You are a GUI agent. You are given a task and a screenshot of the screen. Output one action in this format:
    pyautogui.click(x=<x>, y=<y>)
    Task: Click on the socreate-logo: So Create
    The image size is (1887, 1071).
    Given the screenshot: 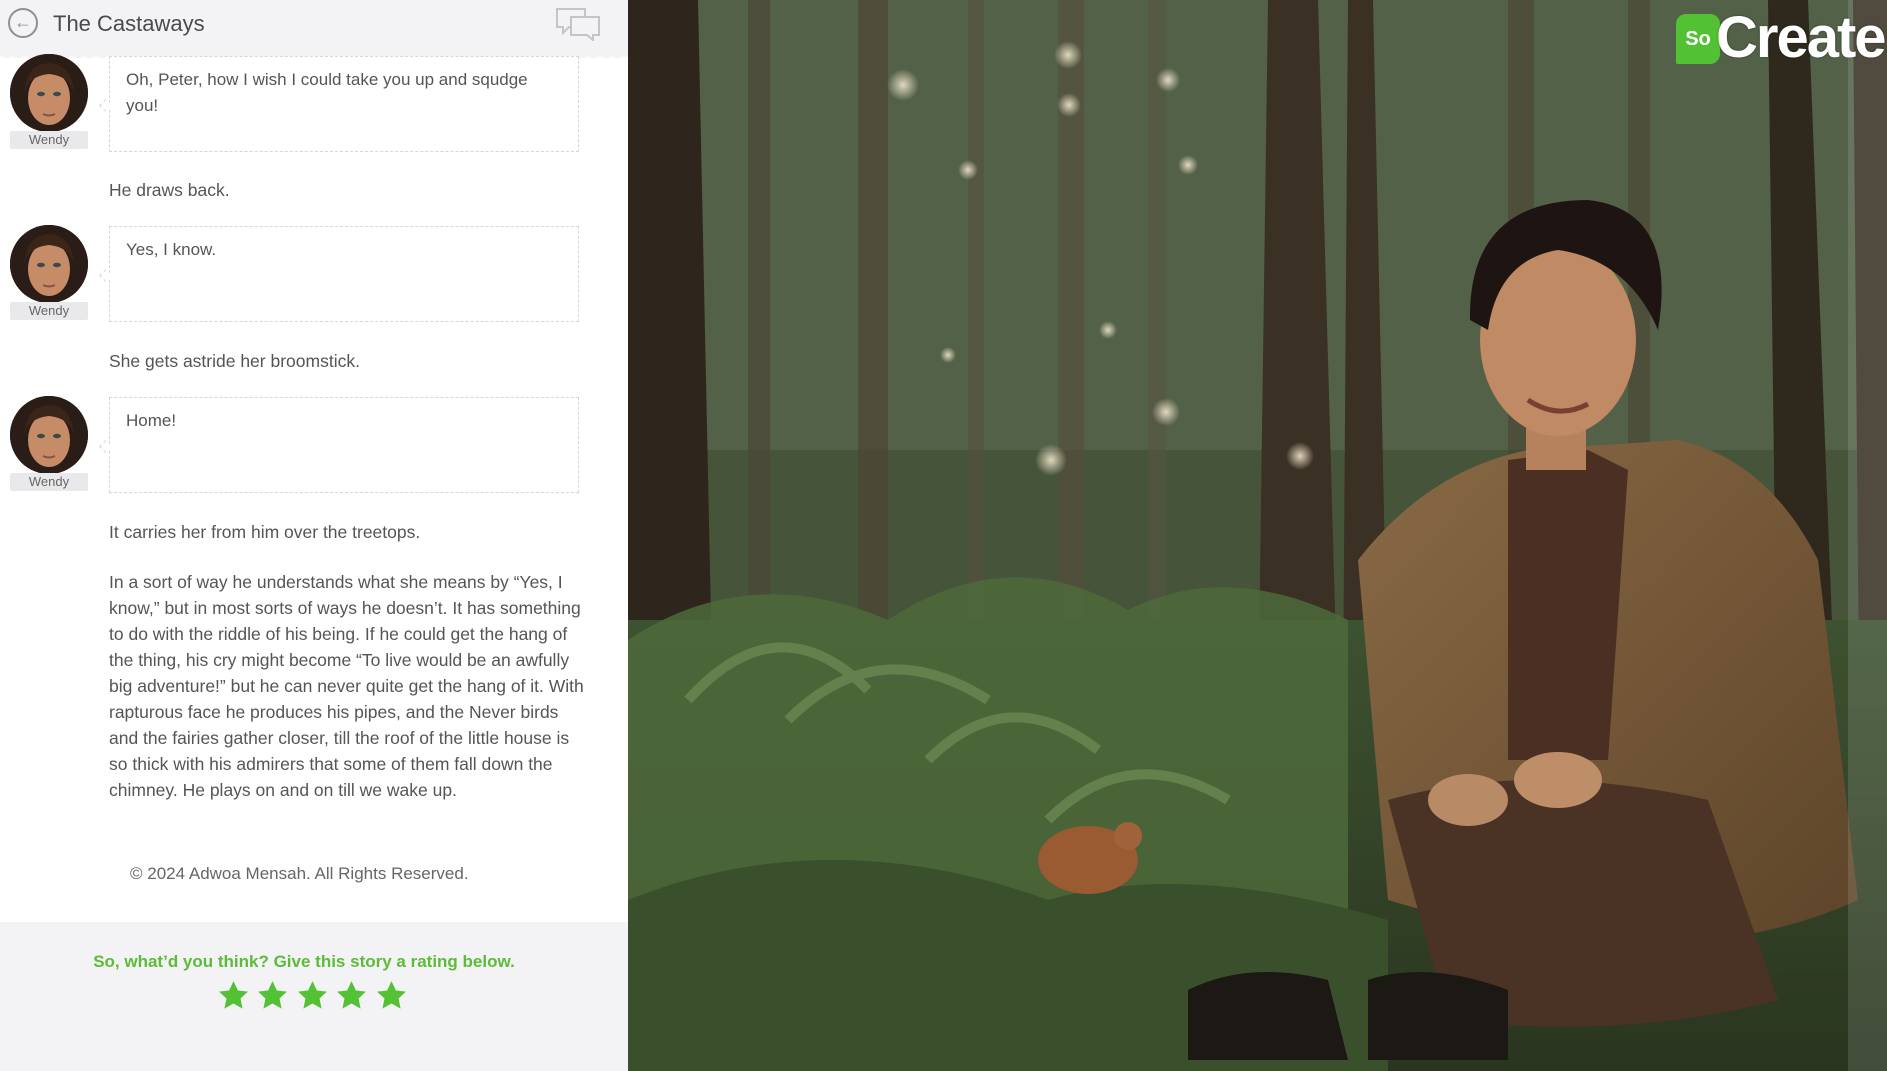 What is the action you would take?
    pyautogui.click(x=1781, y=37)
    